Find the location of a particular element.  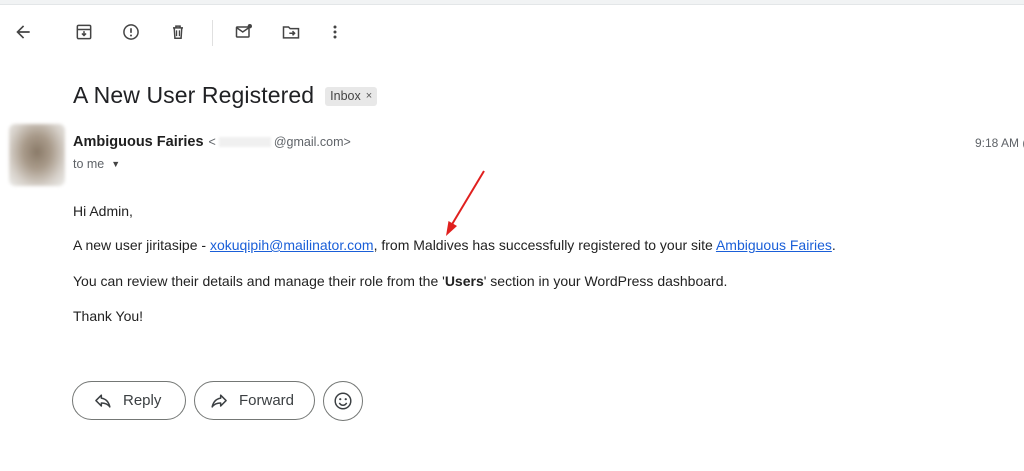

report-spam-icon is located at coordinates (131, 32).